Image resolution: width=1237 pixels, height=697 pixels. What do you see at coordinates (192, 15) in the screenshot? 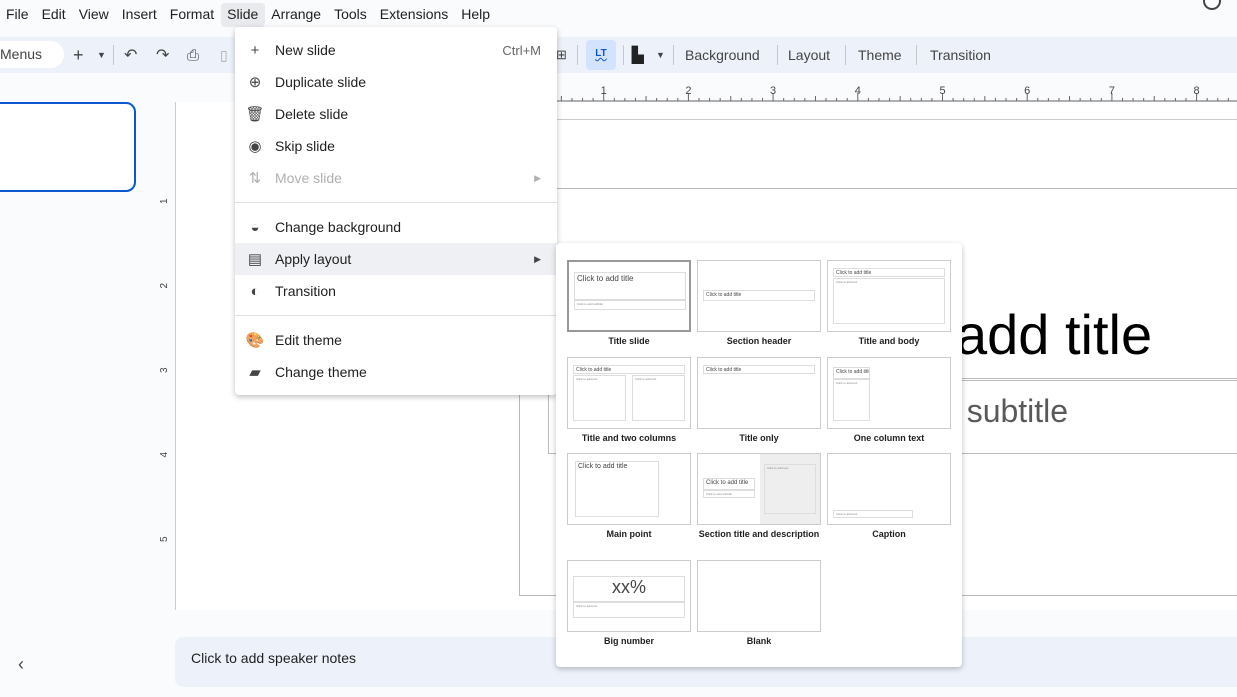
I see `menu-format: Format` at bounding box center [192, 15].